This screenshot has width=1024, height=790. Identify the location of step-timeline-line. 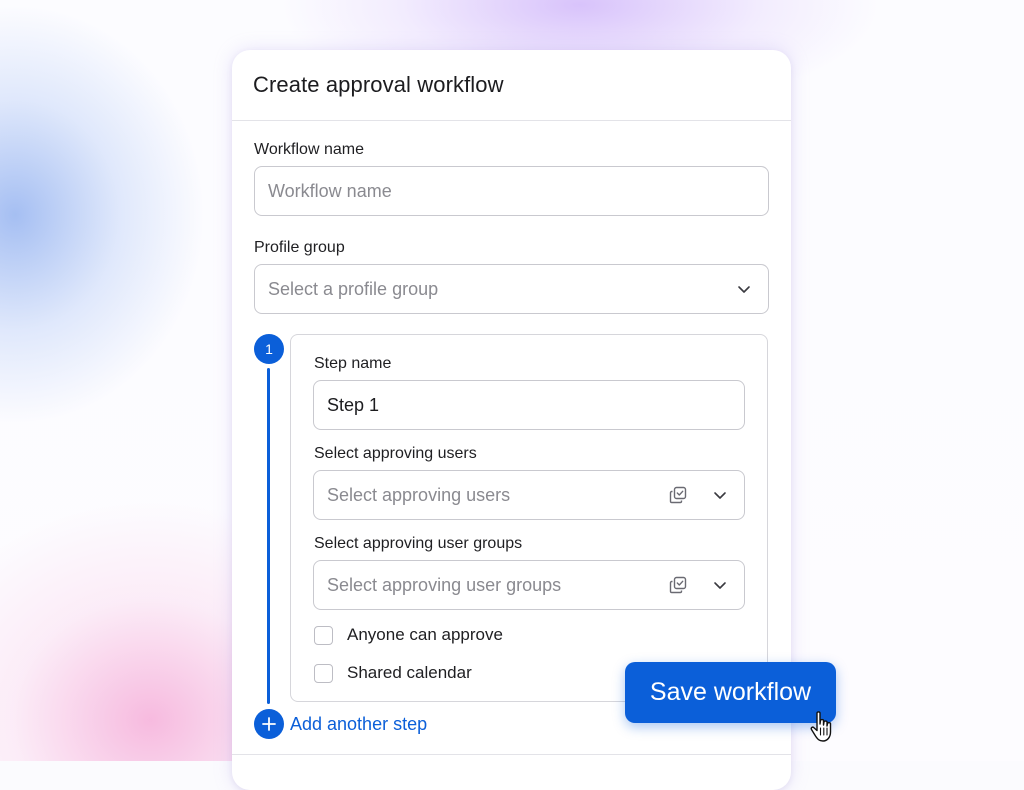
(268, 536).